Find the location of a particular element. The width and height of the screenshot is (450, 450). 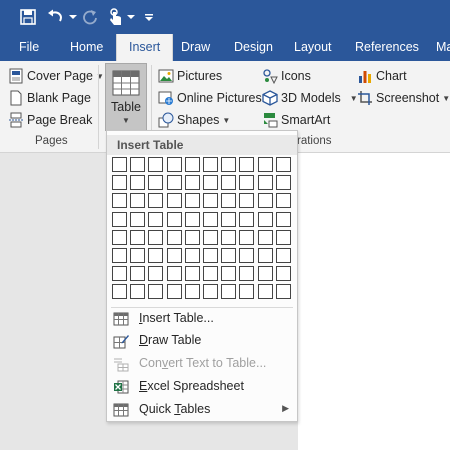

tab-file: File is located at coordinates (29, 47).